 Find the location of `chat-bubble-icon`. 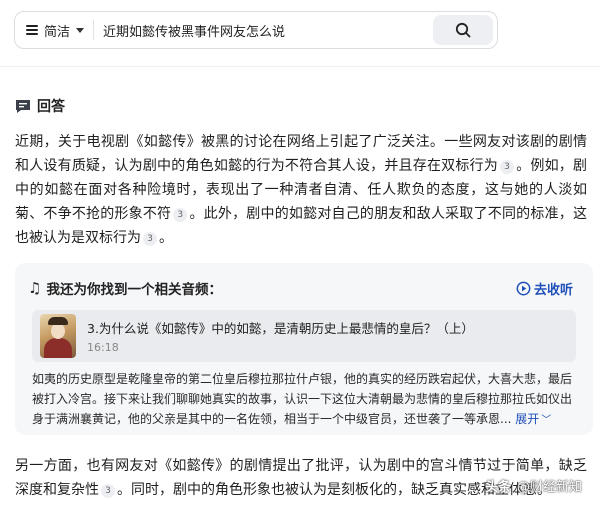

chat-bubble-icon is located at coordinates (23, 106).